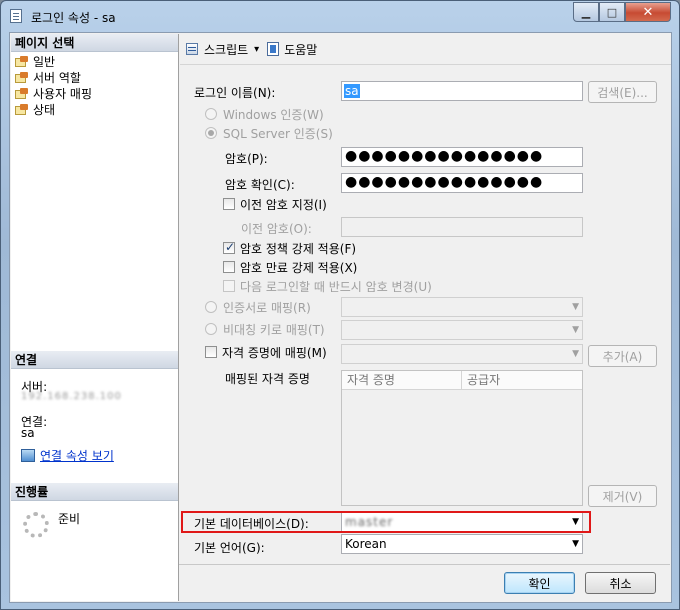  Describe the element at coordinates (274, 353) in the screenshot. I see `cred-map-label: 자격 증명에 매핑(M)` at that location.